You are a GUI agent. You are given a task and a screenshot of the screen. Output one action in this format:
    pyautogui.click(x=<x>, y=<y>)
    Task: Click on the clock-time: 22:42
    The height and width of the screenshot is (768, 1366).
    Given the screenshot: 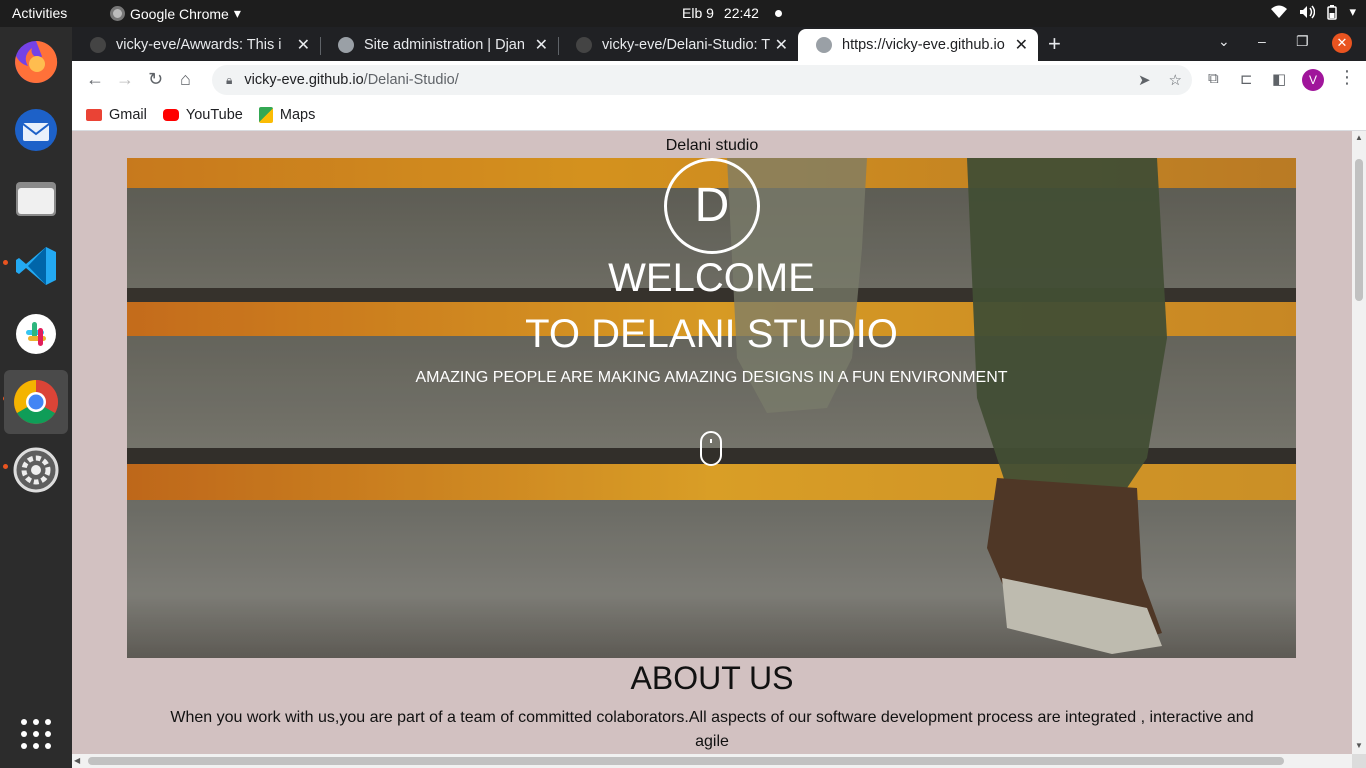 What is the action you would take?
    pyautogui.click(x=741, y=13)
    